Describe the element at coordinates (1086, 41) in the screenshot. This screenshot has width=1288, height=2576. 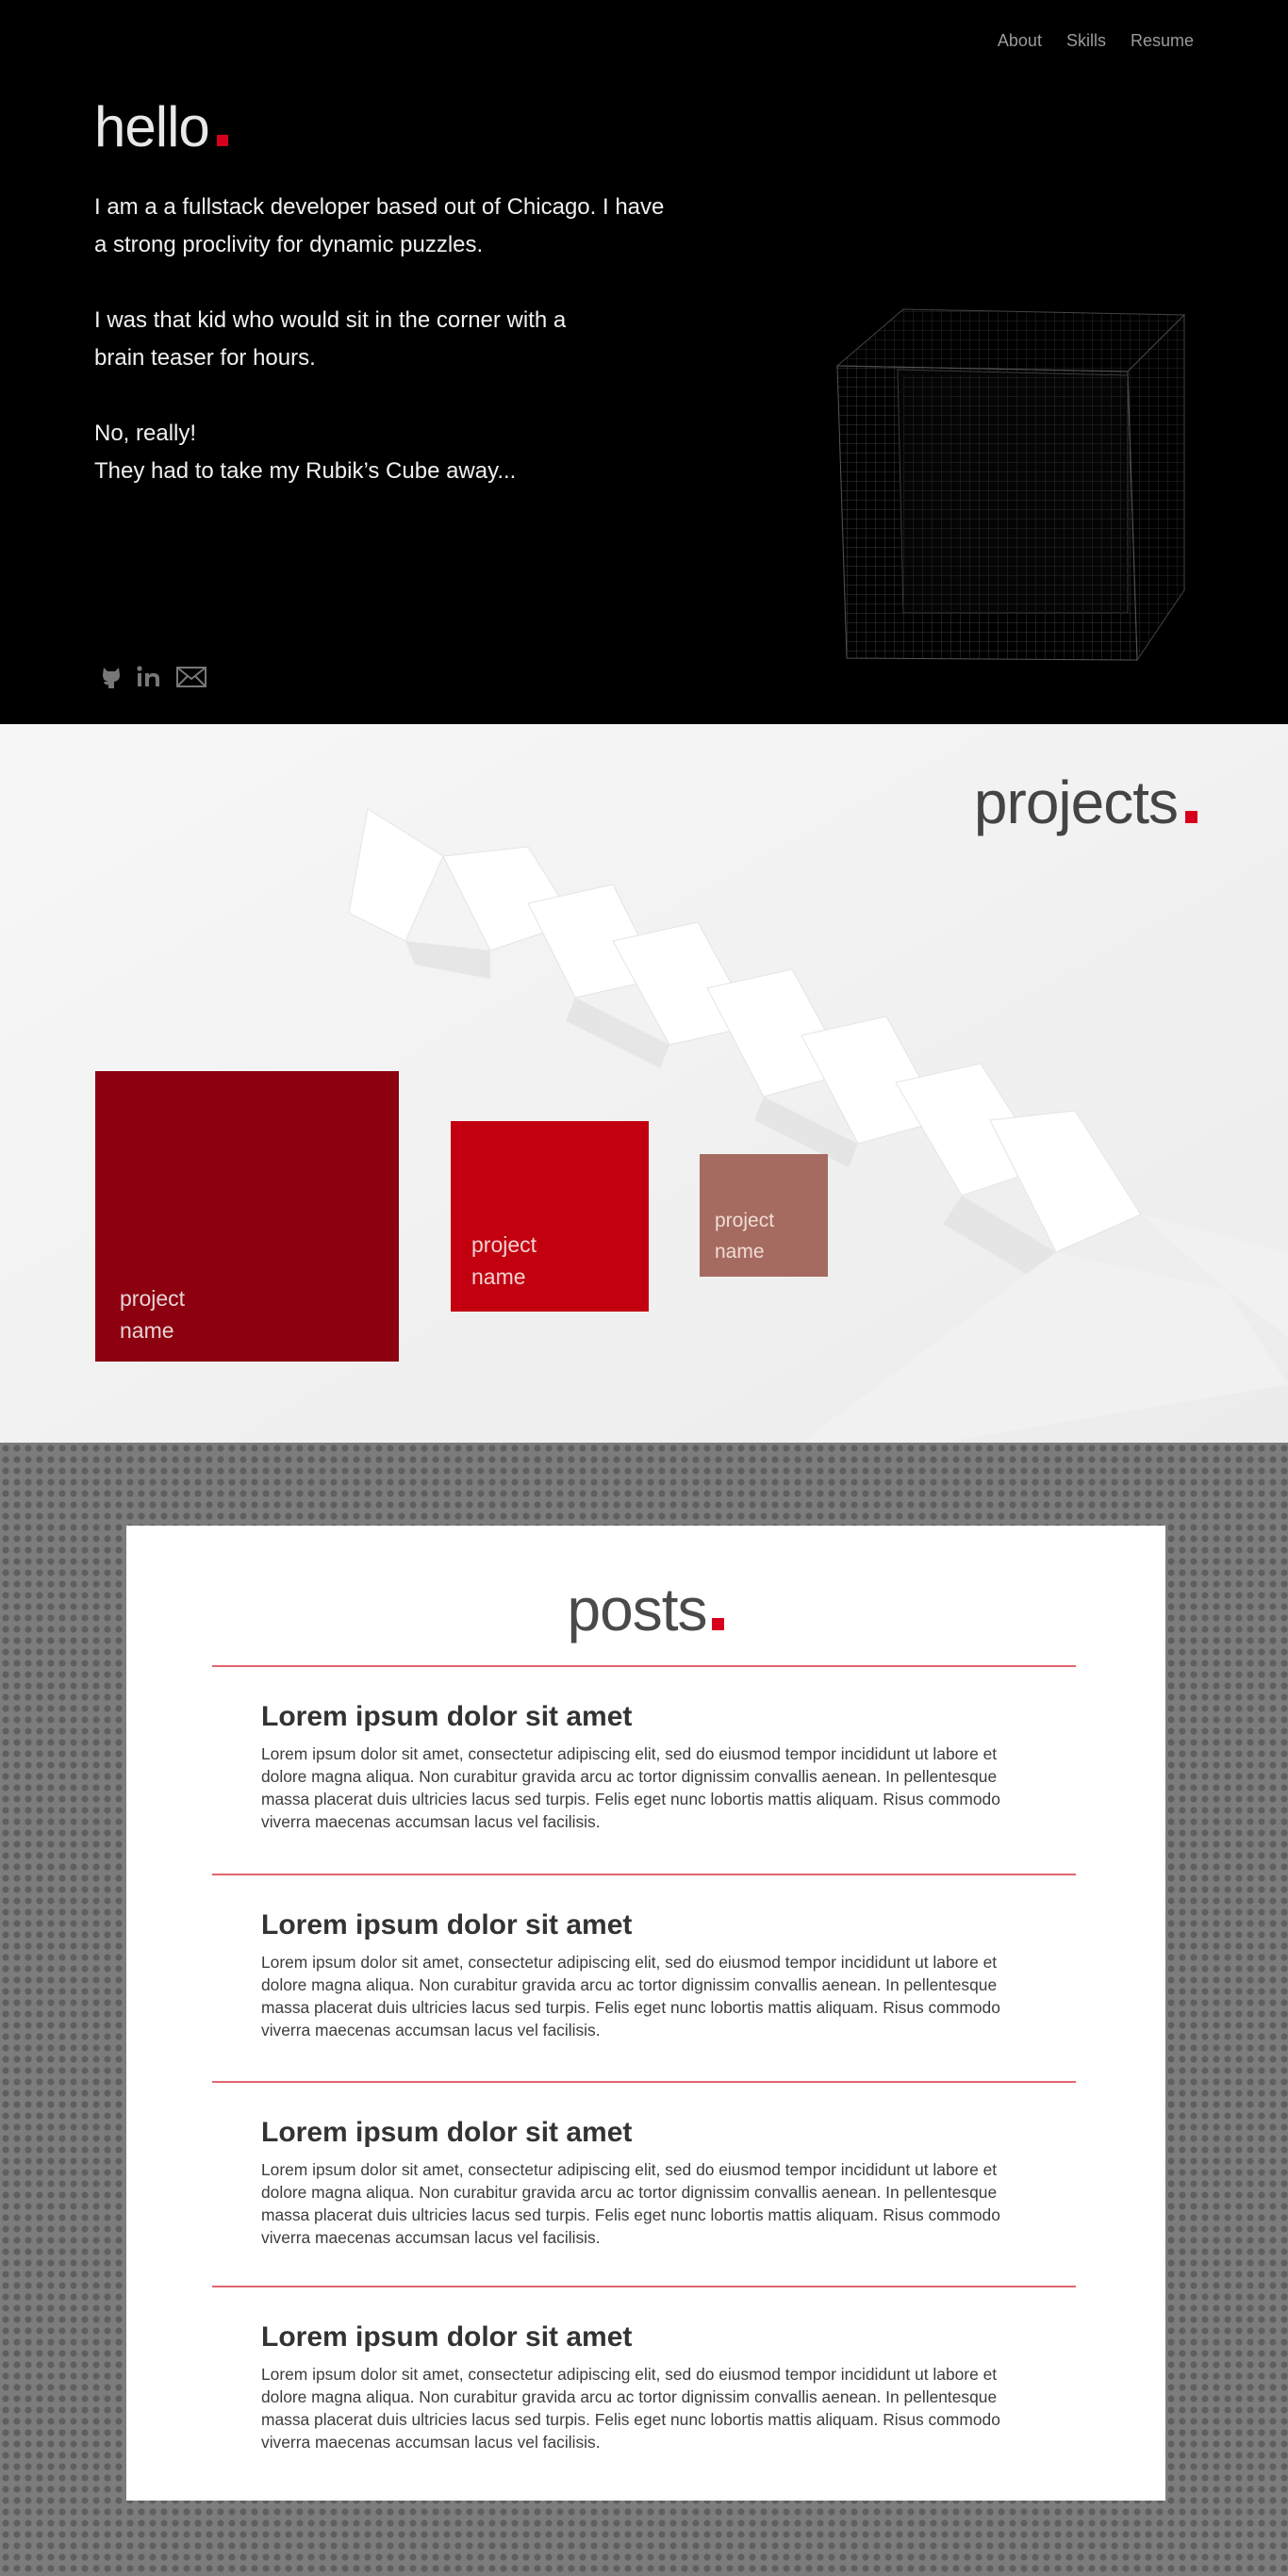
I see `nav-link-skills: Skills` at that location.